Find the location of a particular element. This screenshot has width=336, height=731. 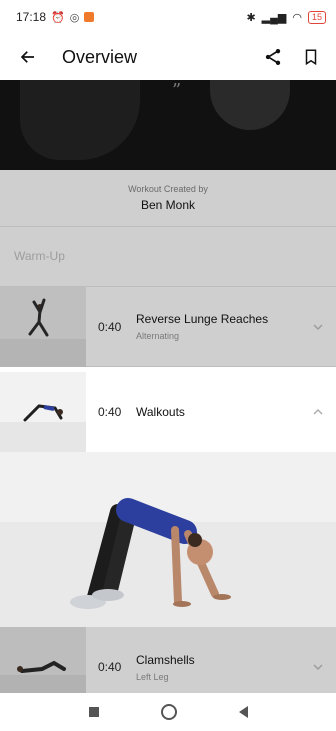

home-button is located at coordinates (168, 712).